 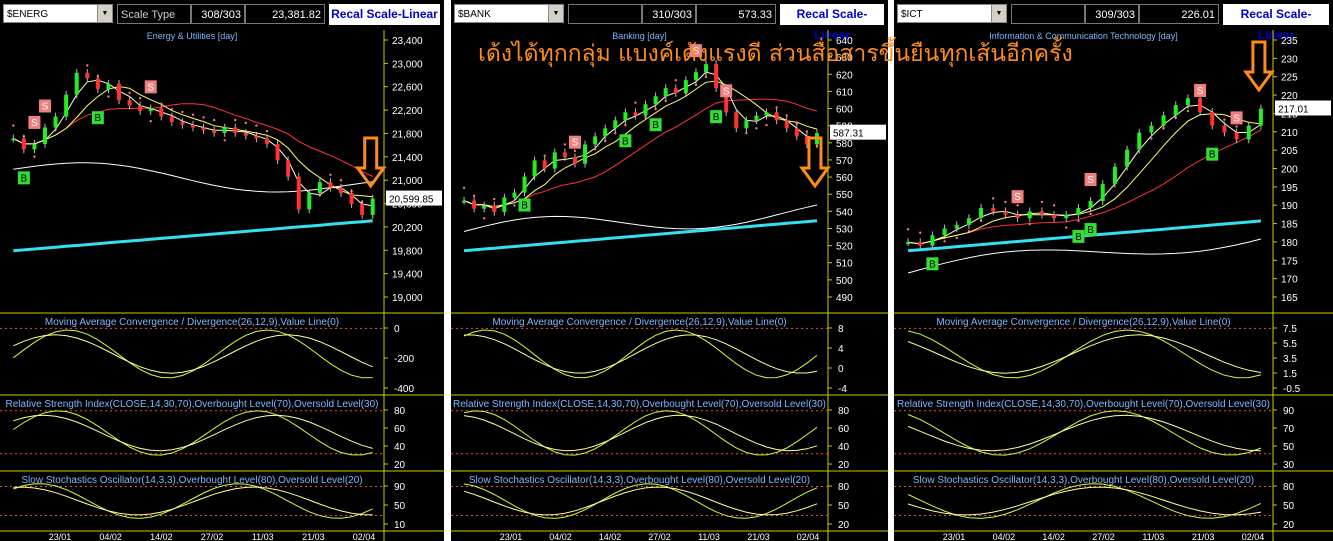 What do you see at coordinates (844, 178) in the screenshot?
I see `price-tick-label: 560` at bounding box center [844, 178].